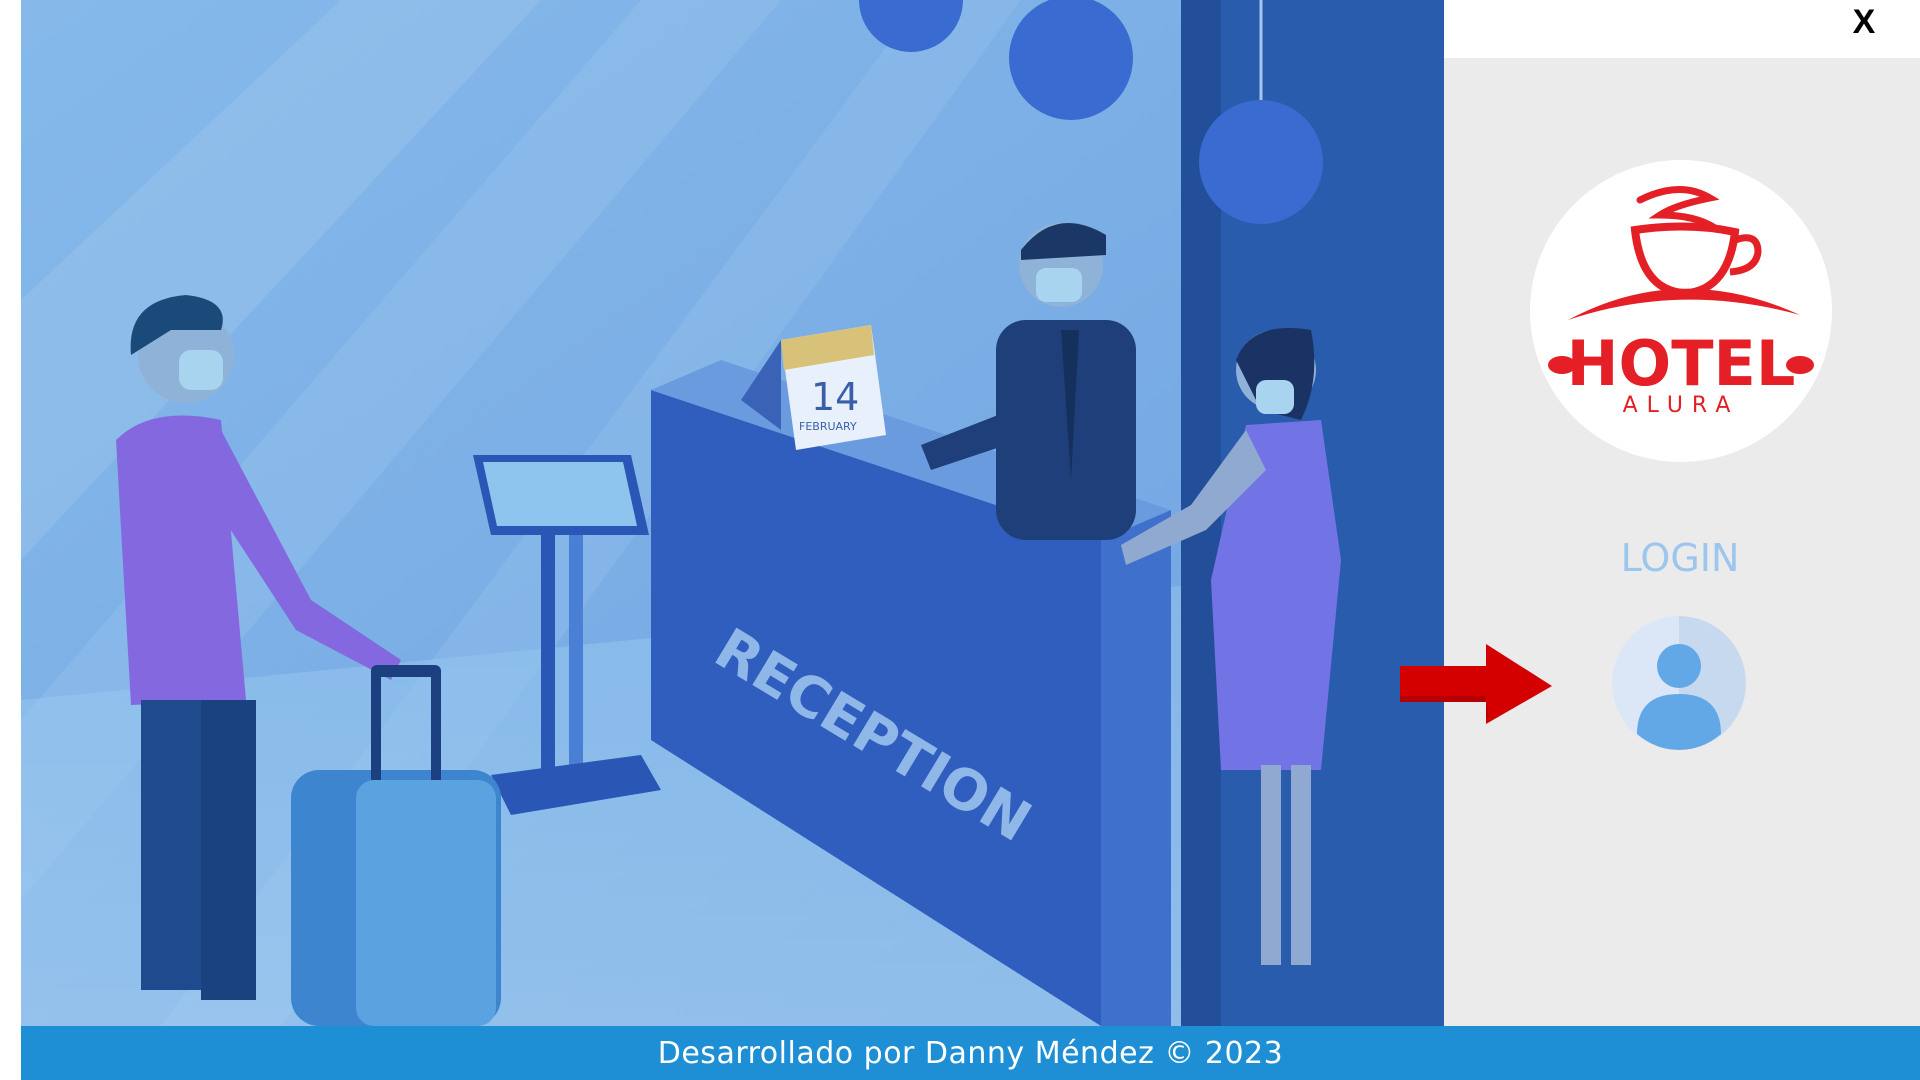 Image resolution: width=1920 pixels, height=1080 pixels. Describe the element at coordinates (835, 397) in the screenshot. I see `calendar-day: 14` at that location.